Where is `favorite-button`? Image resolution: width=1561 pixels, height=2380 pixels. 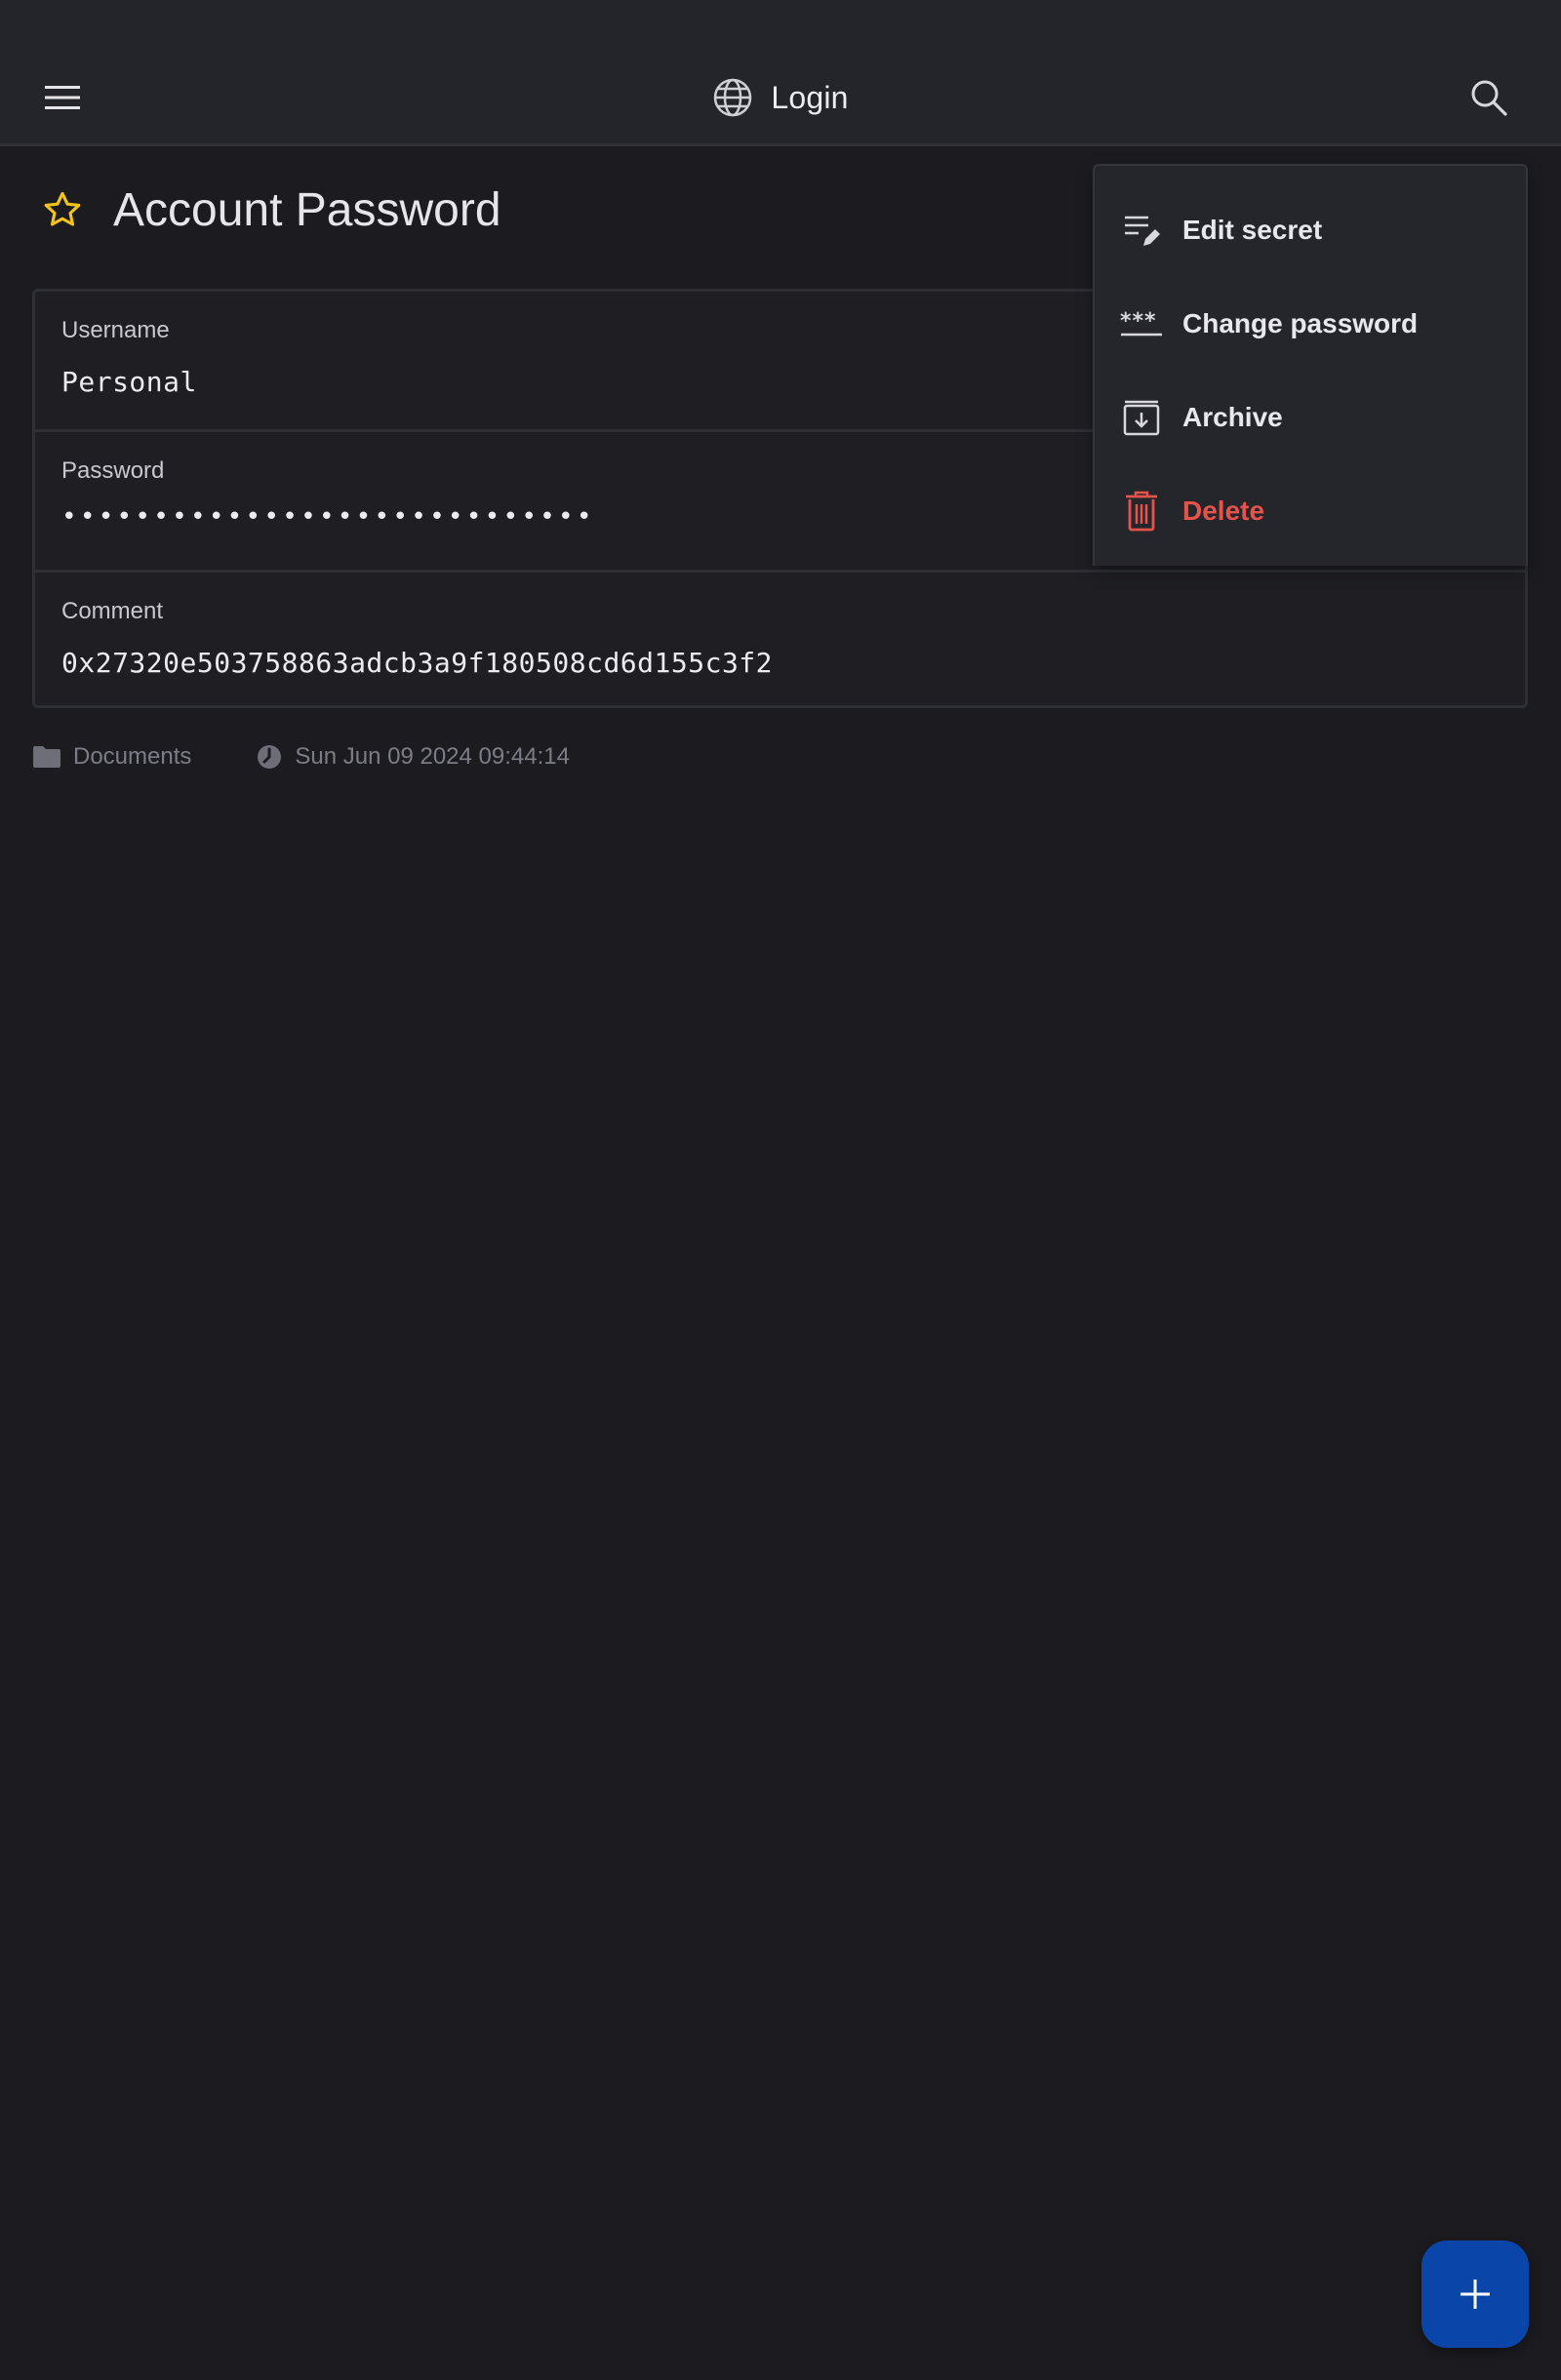 favorite-button is located at coordinates (62, 209).